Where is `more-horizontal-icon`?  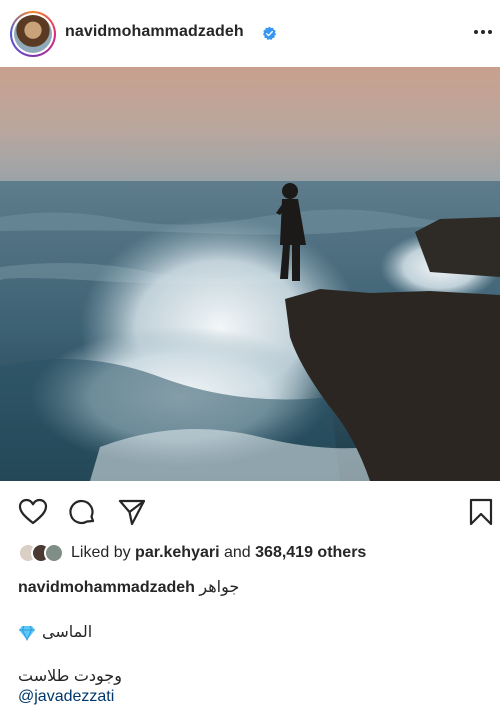
more-horizontal-icon is located at coordinates (483, 32).